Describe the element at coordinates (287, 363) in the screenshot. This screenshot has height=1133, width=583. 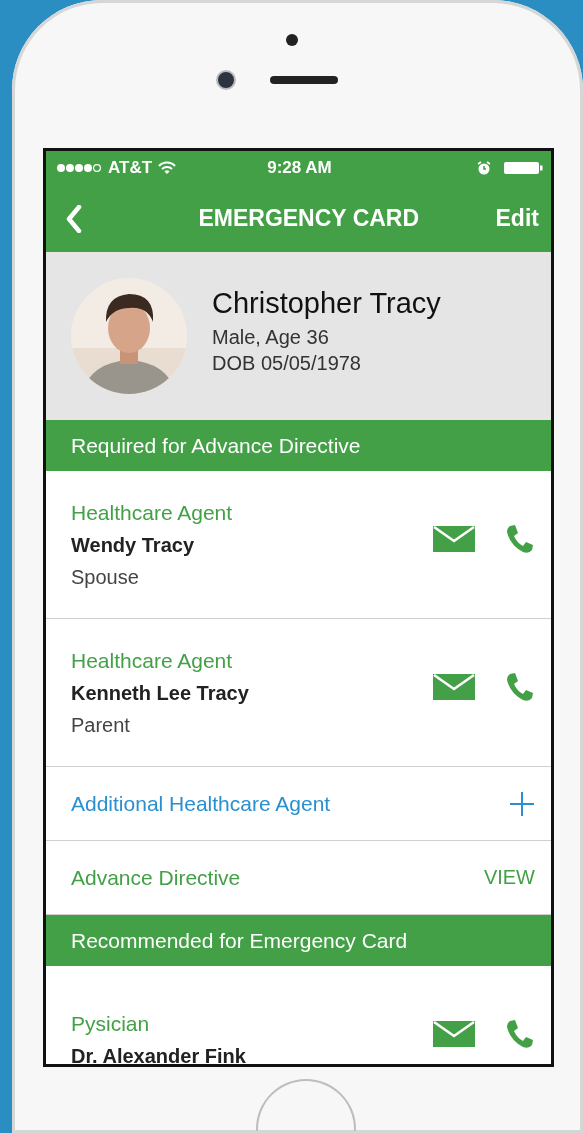
I see `patient-detail: DOB 05/05/1978` at that location.